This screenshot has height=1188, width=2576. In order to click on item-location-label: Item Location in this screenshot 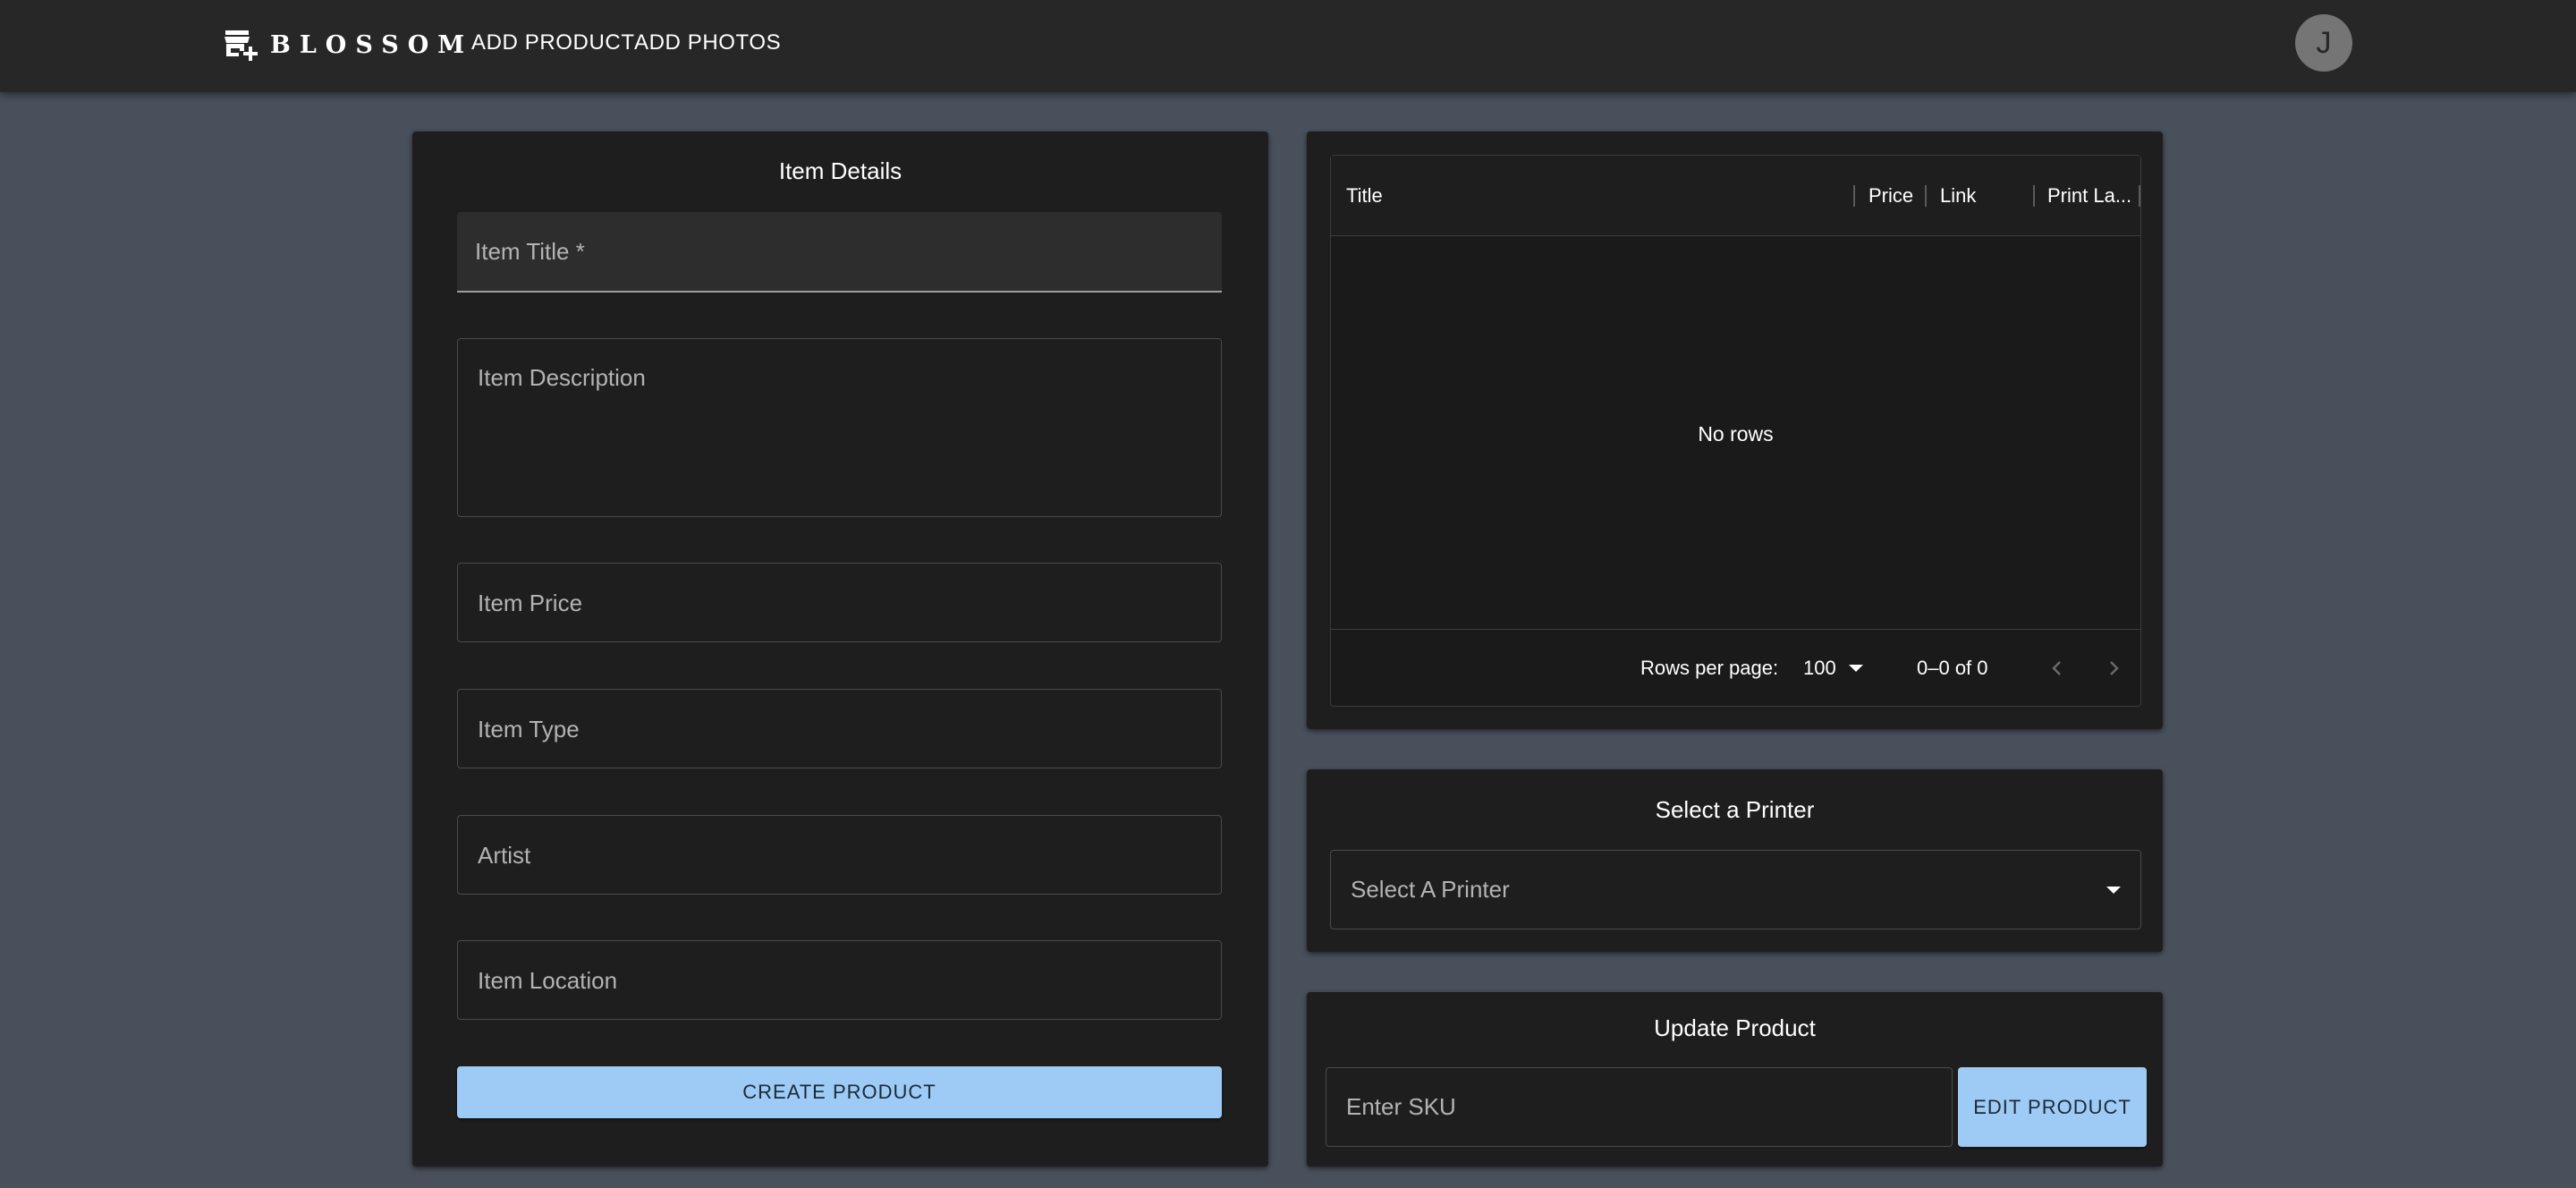, I will do `click(548, 981)`.